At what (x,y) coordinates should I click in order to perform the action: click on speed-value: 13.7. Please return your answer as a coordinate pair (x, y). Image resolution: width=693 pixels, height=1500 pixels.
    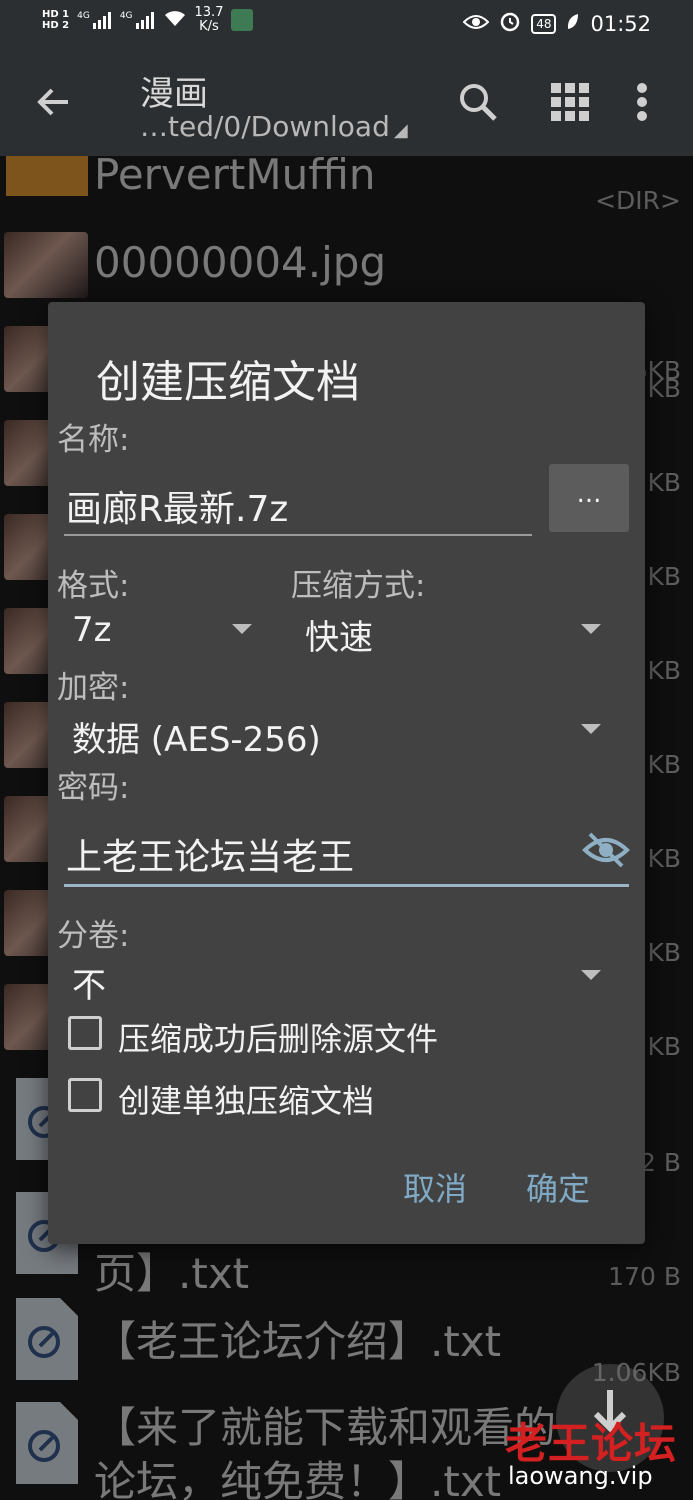
    Looking at the image, I should click on (209, 12).